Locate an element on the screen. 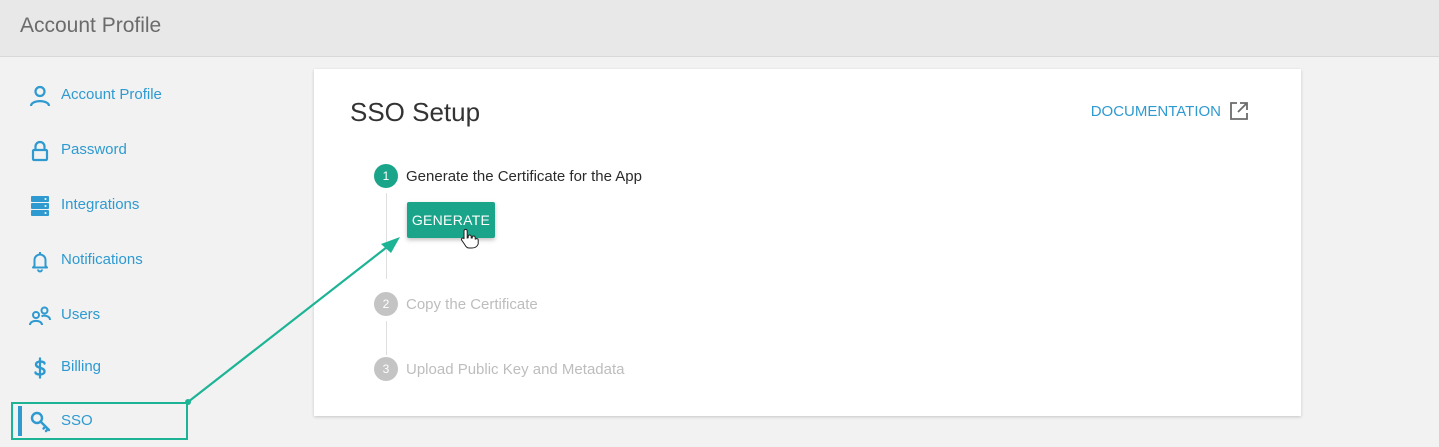 Image resolution: width=1439 pixels, height=447 pixels. step-1-number: 1 is located at coordinates (386, 176).